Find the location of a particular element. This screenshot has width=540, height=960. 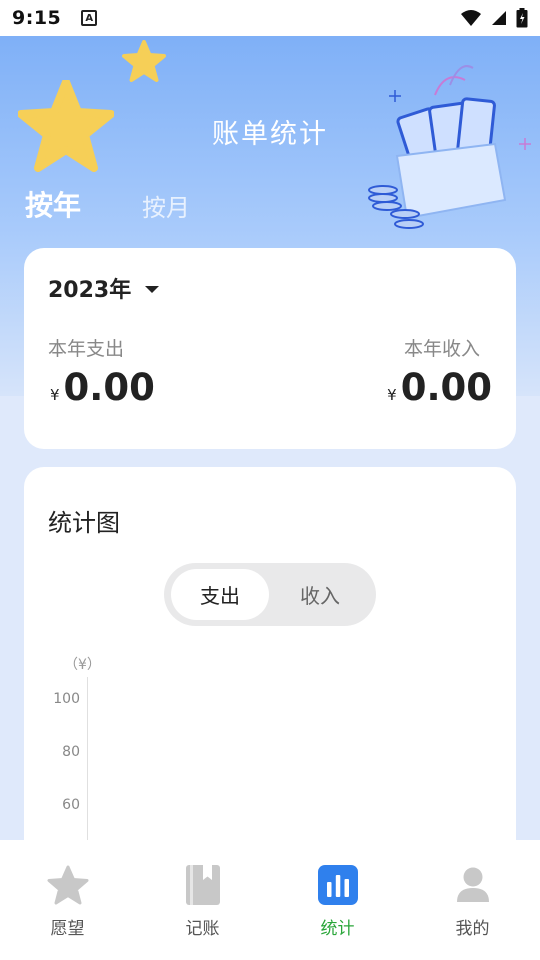

expense-income-toggle: 支出 收入 is located at coordinates (270, 594).